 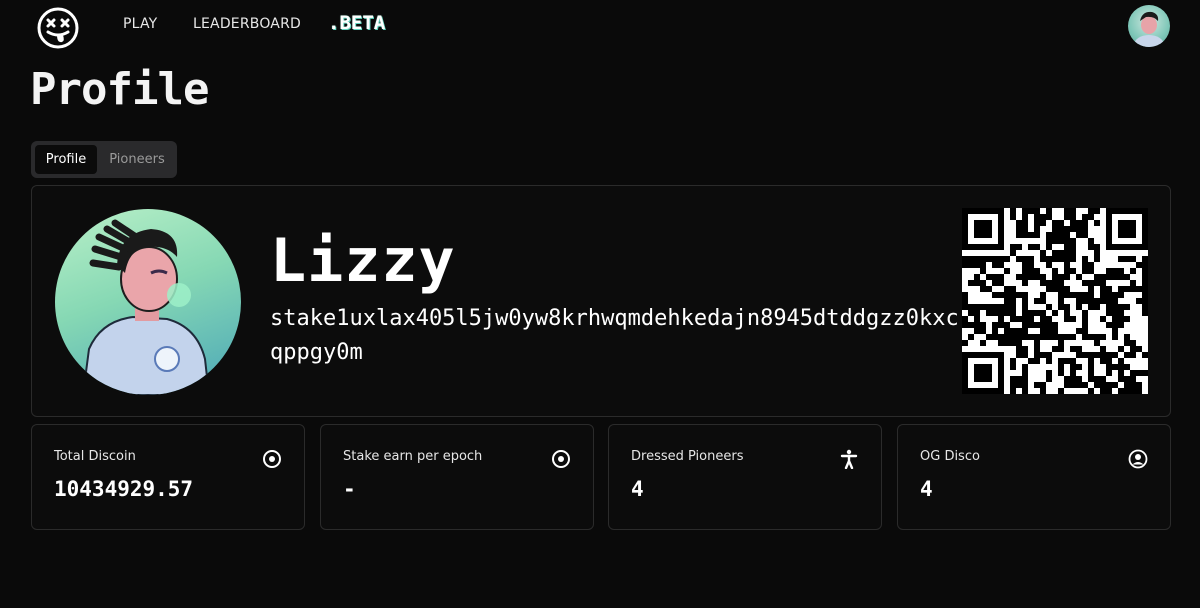 I want to click on stat-label: Stake earn per epoch, so click(x=413, y=456).